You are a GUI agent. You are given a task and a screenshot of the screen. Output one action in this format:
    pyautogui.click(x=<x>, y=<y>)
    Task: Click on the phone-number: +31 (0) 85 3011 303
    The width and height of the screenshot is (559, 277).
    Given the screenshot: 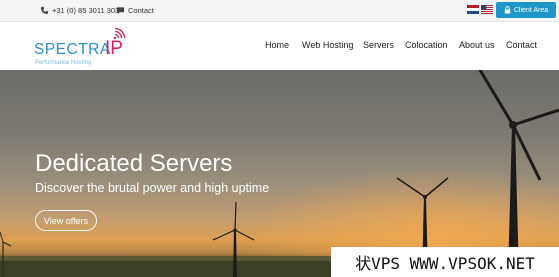 What is the action you would take?
    pyautogui.click(x=86, y=10)
    